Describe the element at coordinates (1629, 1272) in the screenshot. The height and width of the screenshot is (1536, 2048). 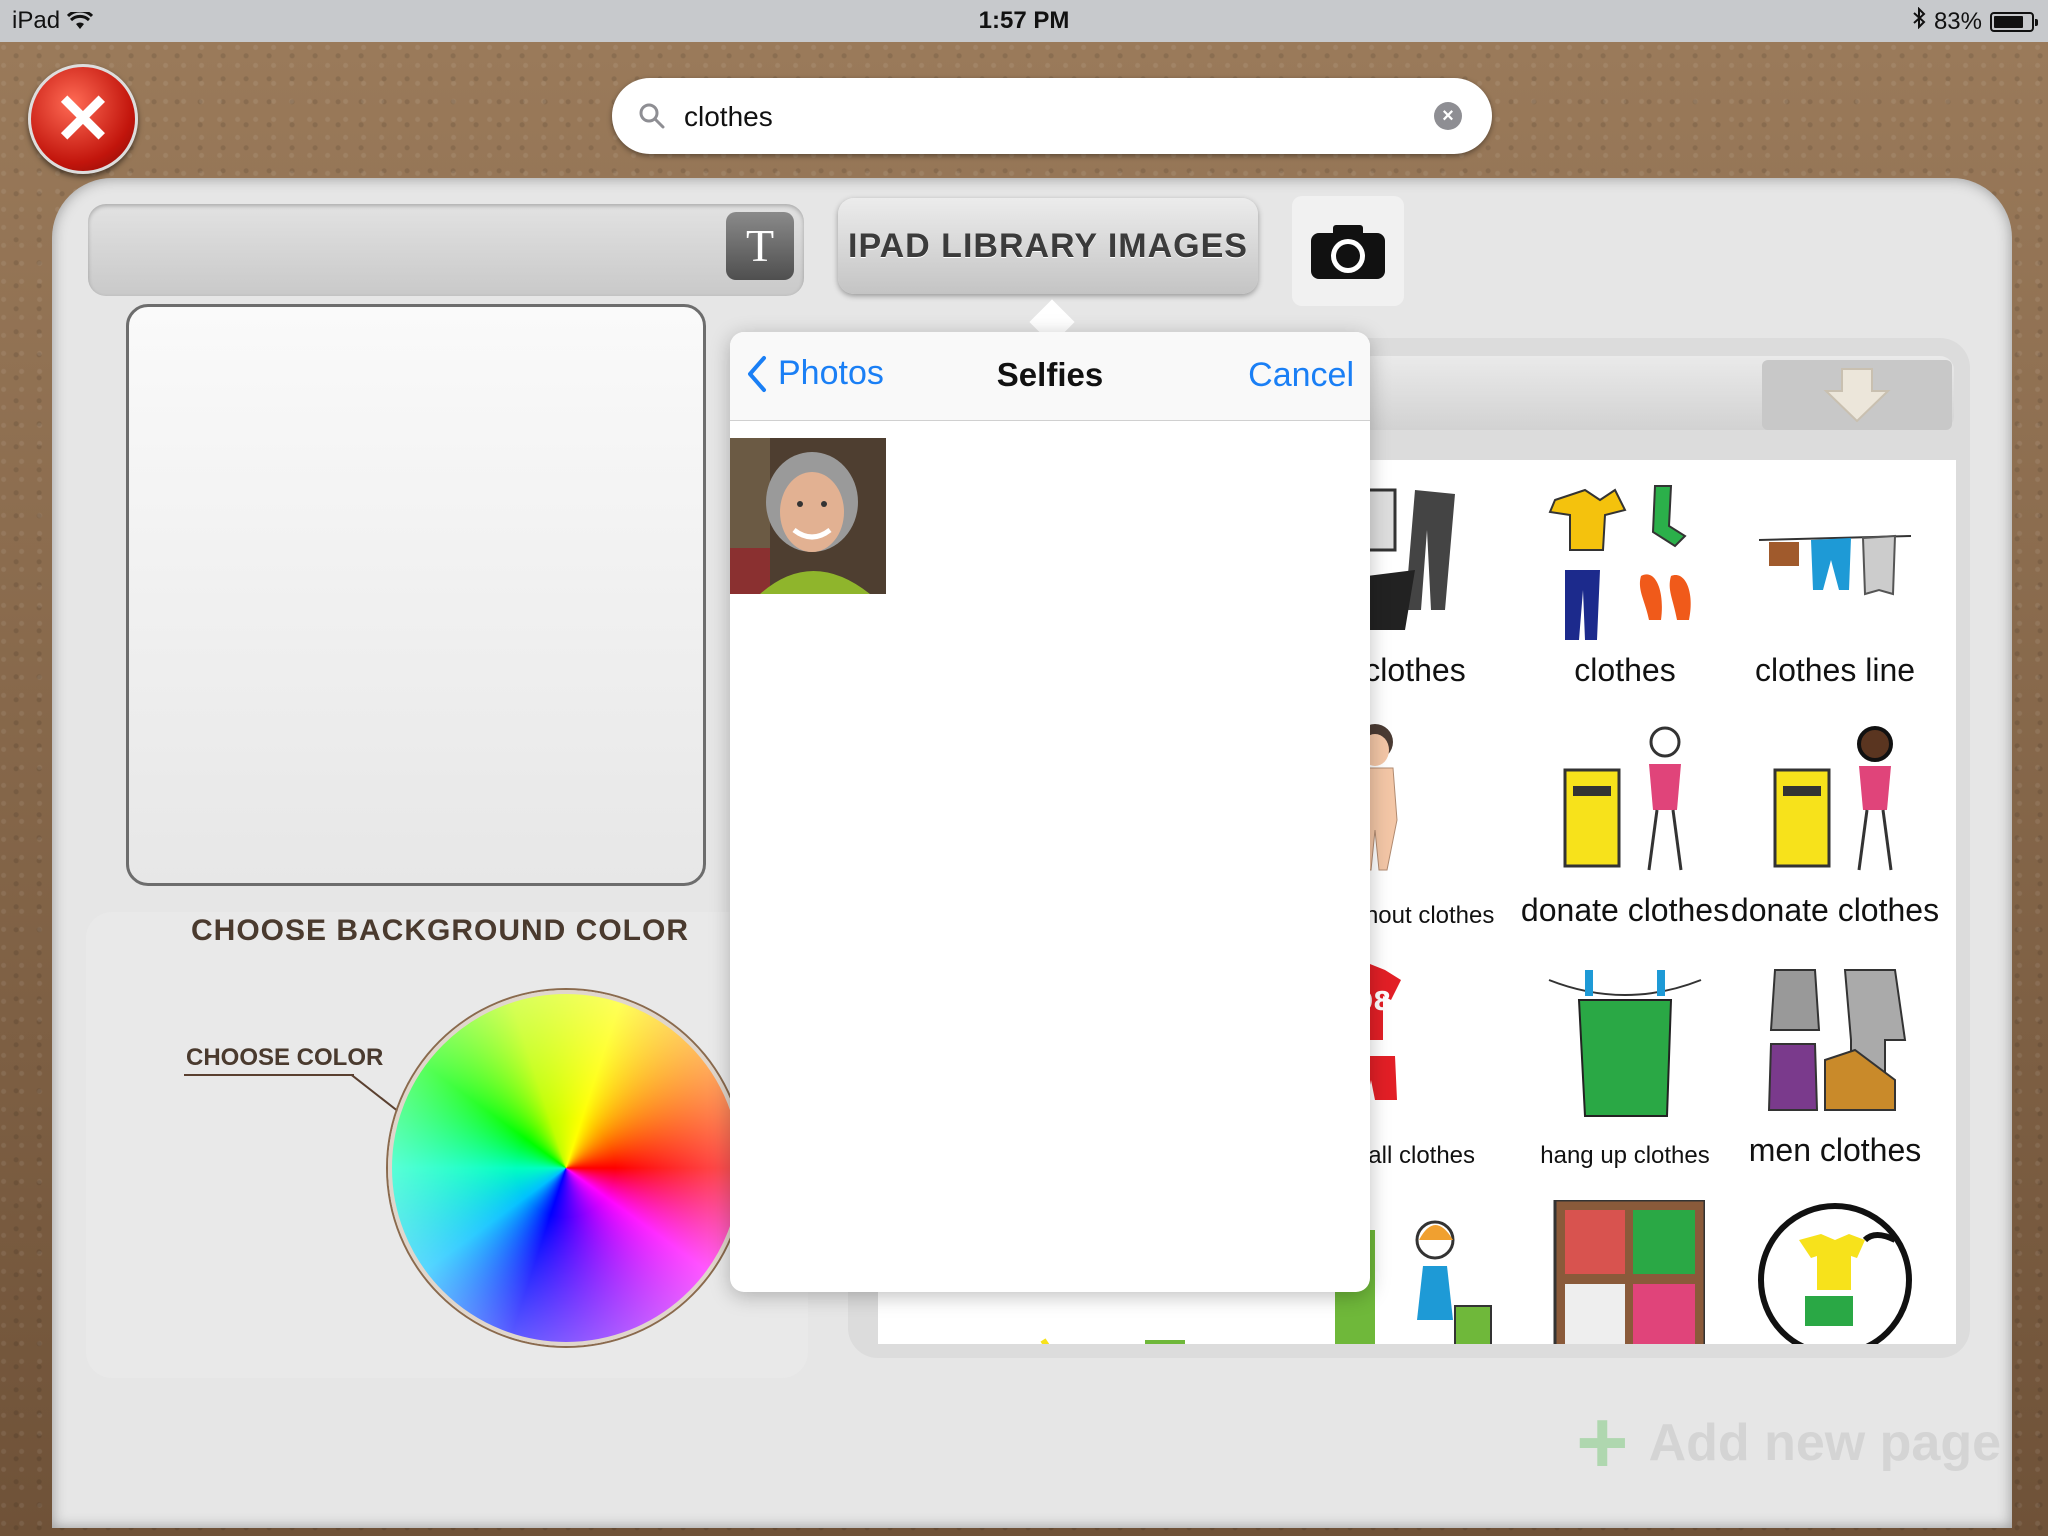
I see `closet-image` at that location.